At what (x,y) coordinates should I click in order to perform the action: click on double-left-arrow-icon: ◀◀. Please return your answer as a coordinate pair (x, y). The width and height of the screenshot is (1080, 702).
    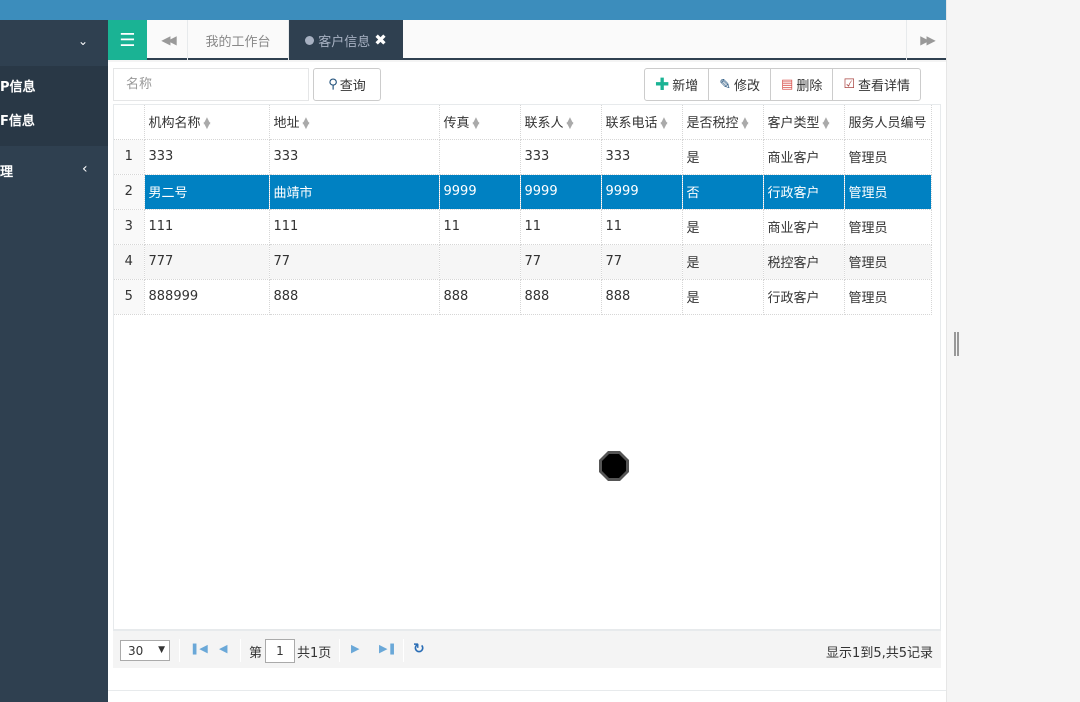
    Looking at the image, I should click on (169, 40).